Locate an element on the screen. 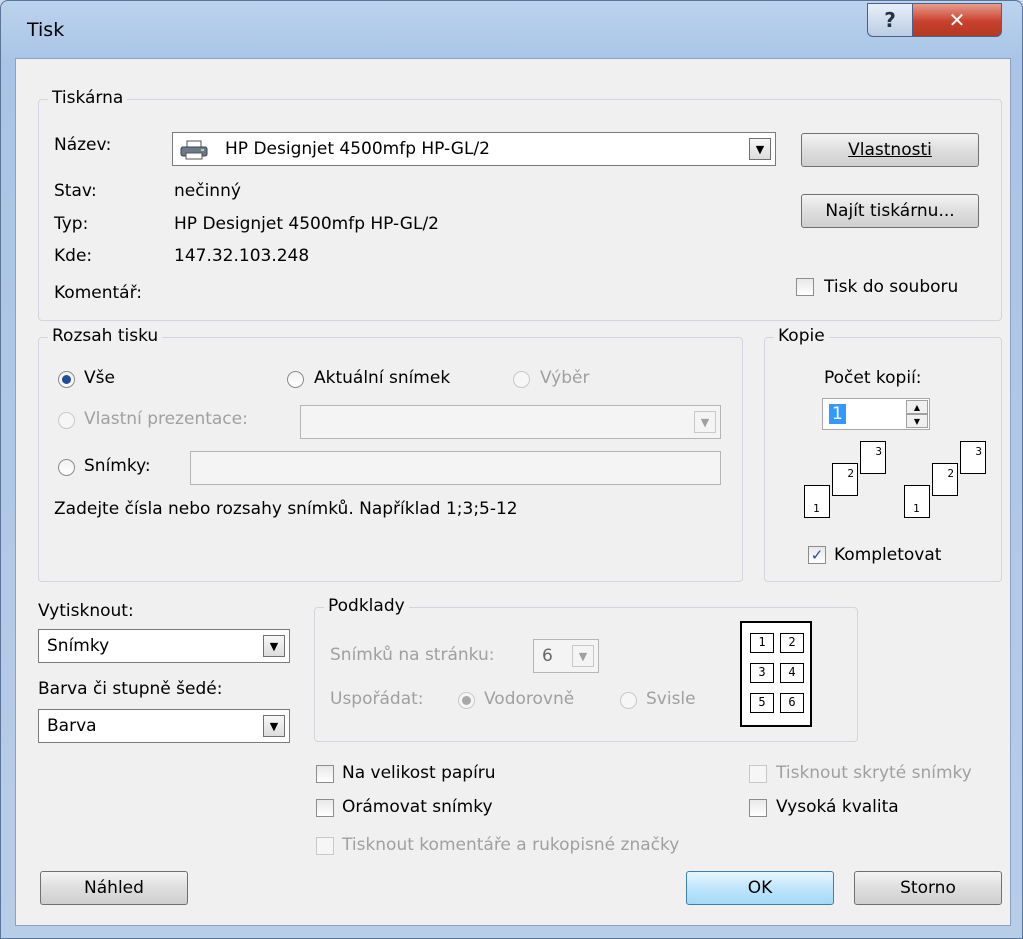  spin-down-icon: ▼ is located at coordinates (917, 421).